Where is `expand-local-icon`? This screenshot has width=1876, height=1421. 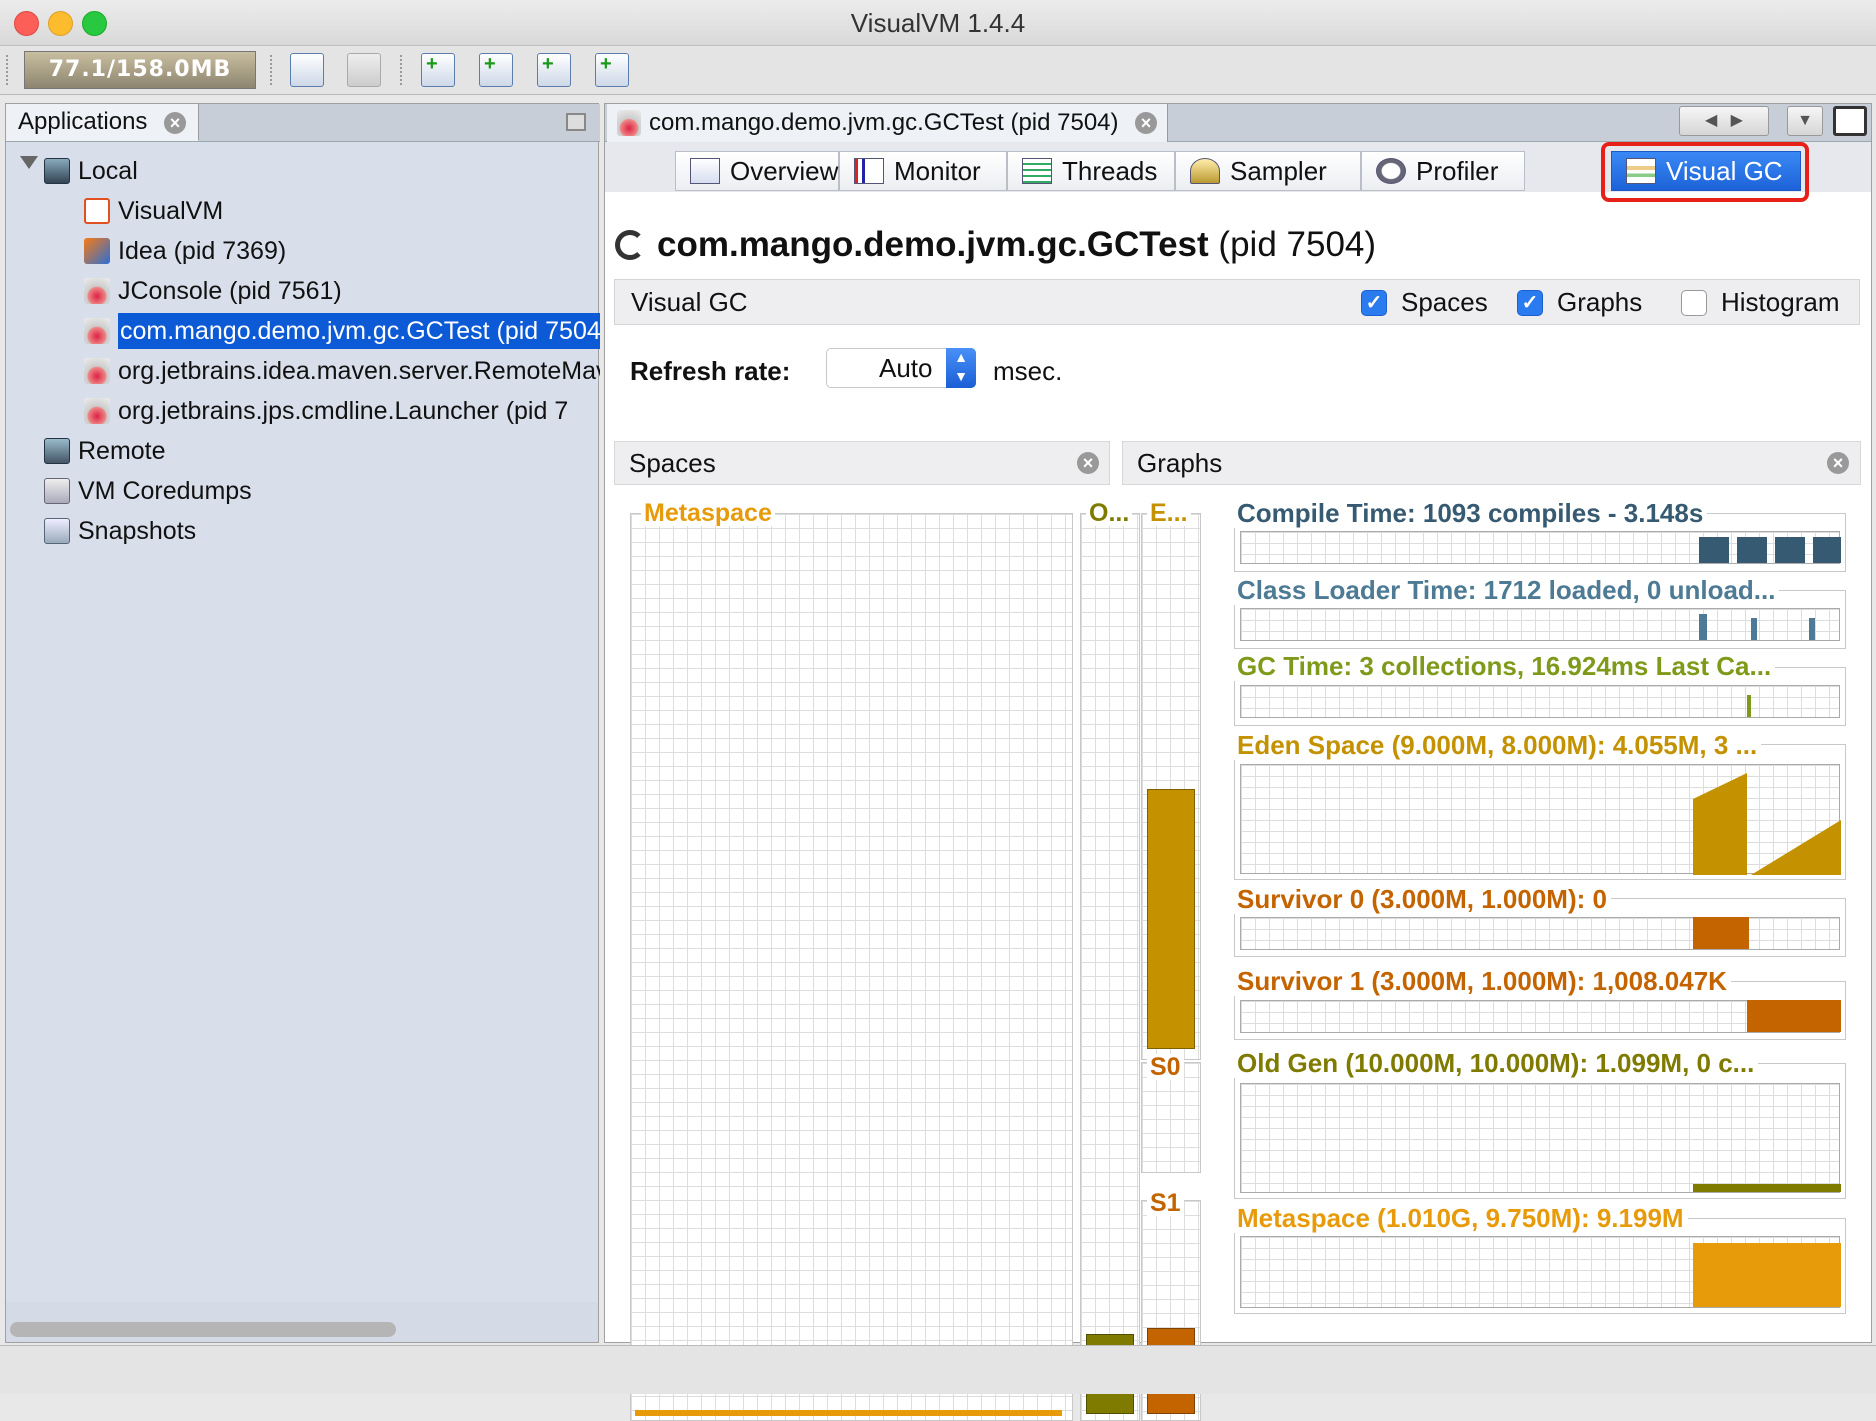
expand-local-icon is located at coordinates (29, 162).